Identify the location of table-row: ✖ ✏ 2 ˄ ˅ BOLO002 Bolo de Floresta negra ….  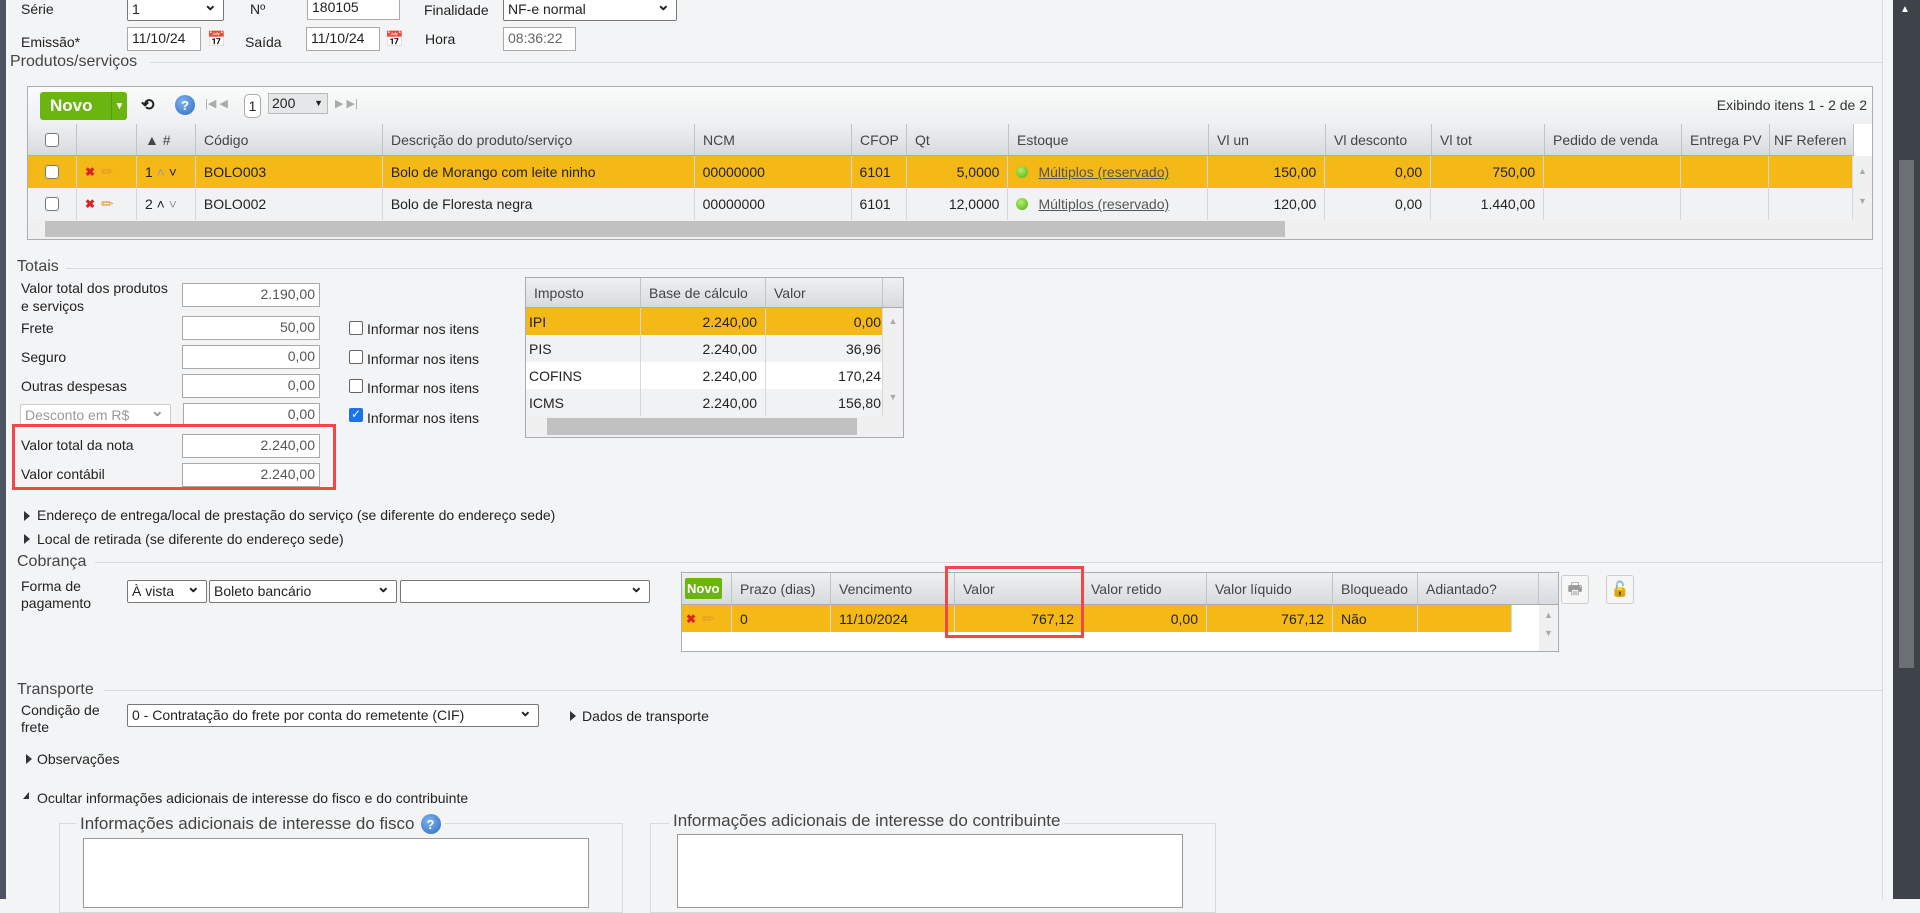
(940, 204).